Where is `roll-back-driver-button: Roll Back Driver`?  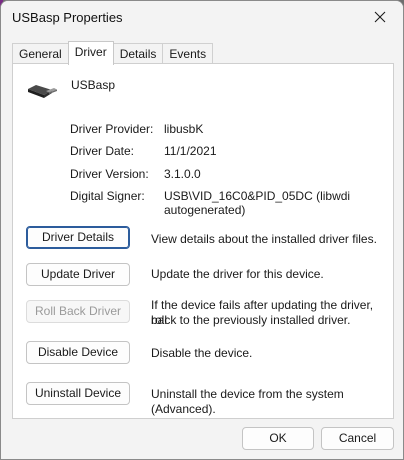 roll-back-driver-button: Roll Back Driver is located at coordinates (78, 311).